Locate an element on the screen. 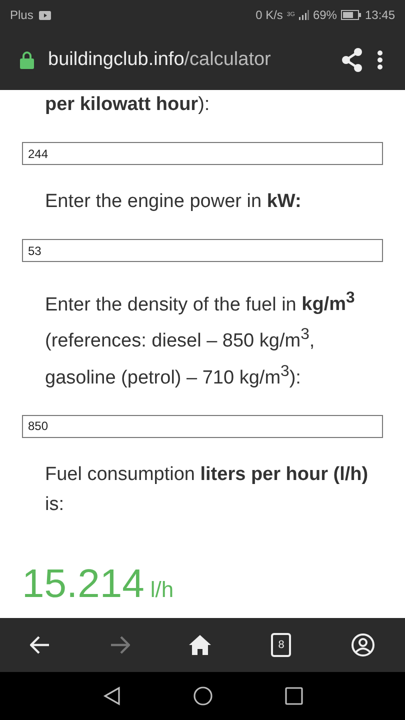 This screenshot has height=720, width=405. account-icon is located at coordinates (363, 645).